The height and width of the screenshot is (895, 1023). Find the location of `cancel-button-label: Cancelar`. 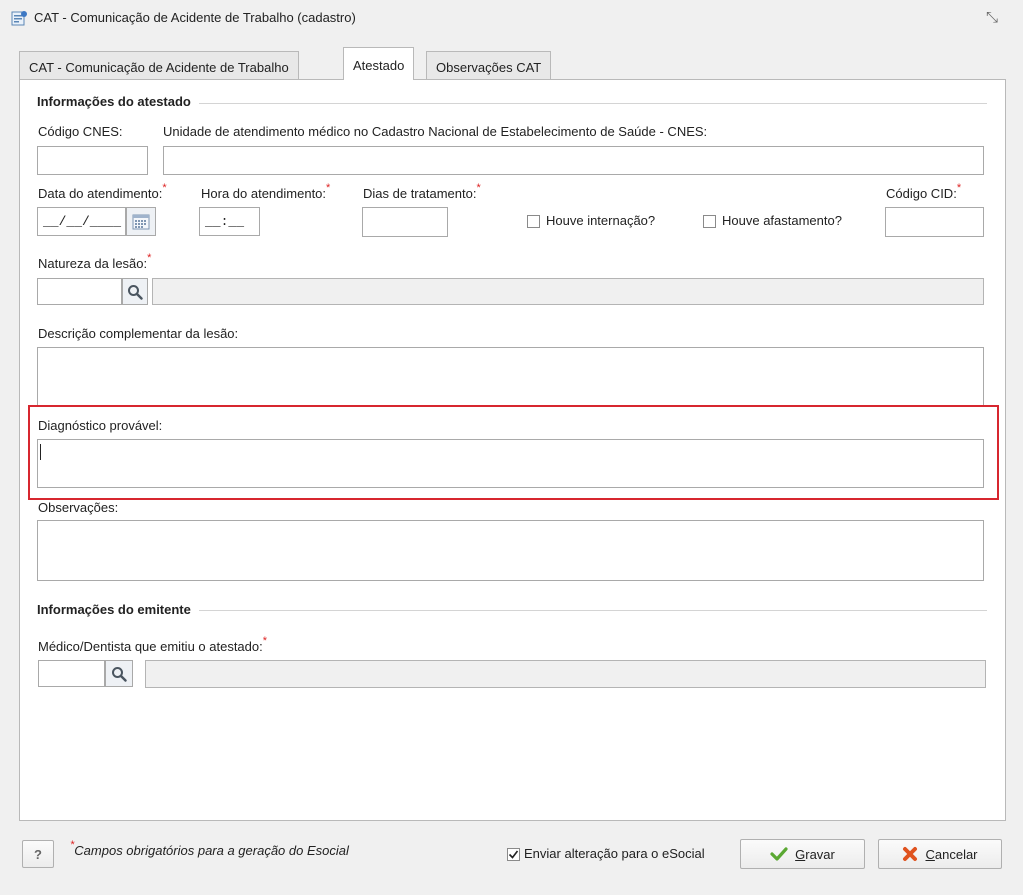

cancel-button-label: Cancelar is located at coordinates (951, 854).